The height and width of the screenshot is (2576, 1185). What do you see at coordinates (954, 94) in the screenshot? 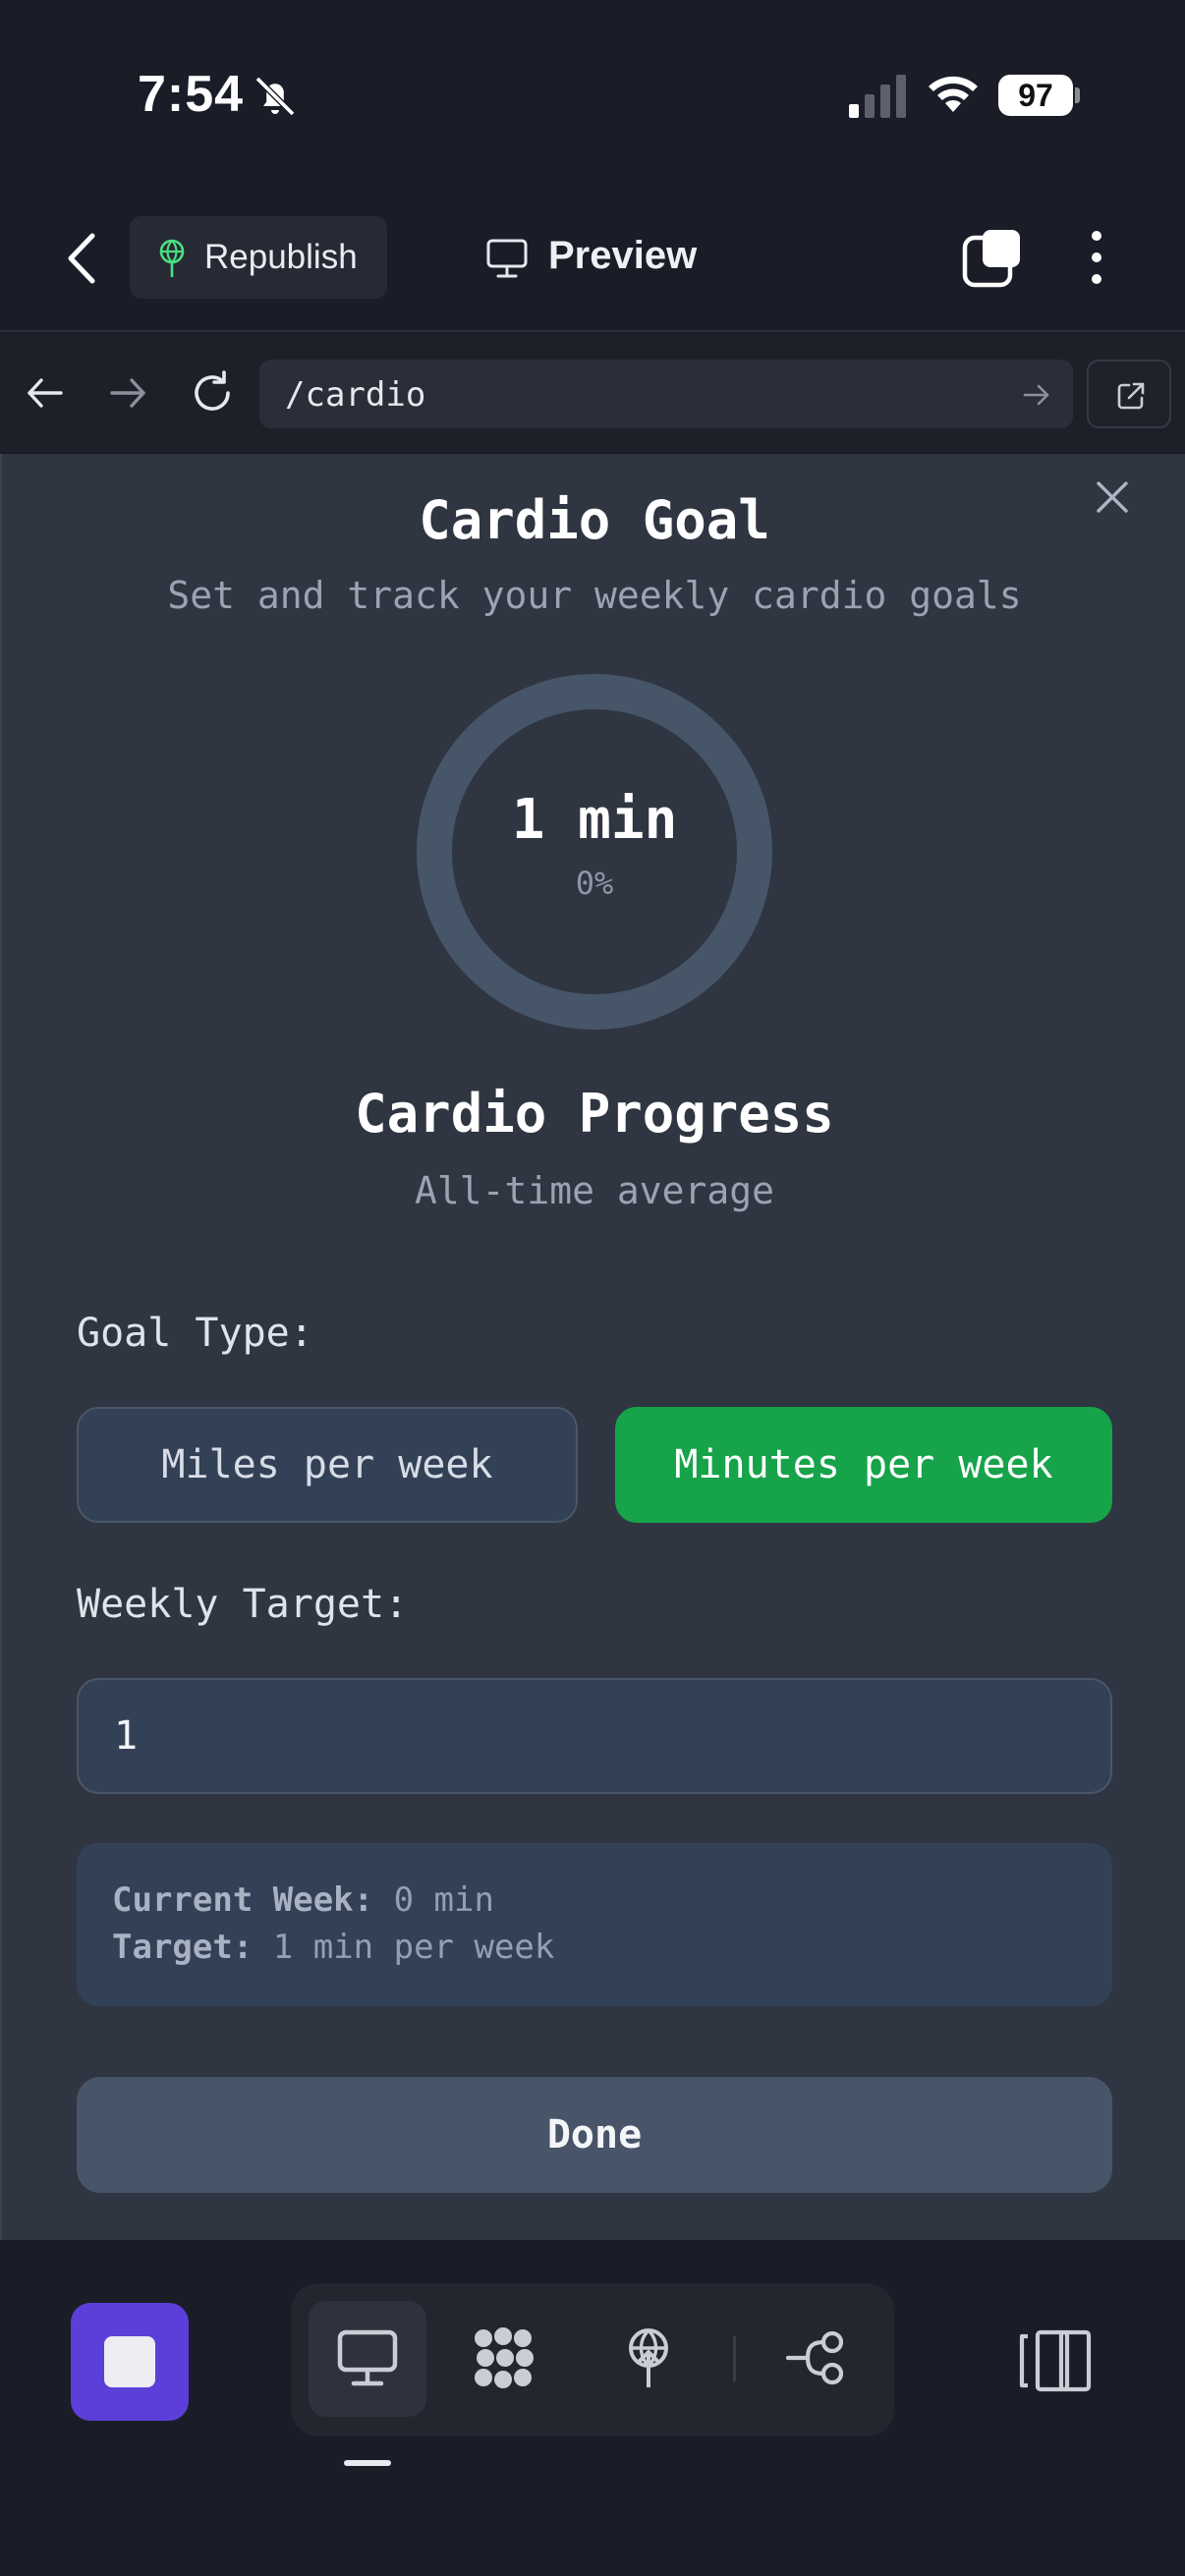
I see `wifi-icon` at bounding box center [954, 94].